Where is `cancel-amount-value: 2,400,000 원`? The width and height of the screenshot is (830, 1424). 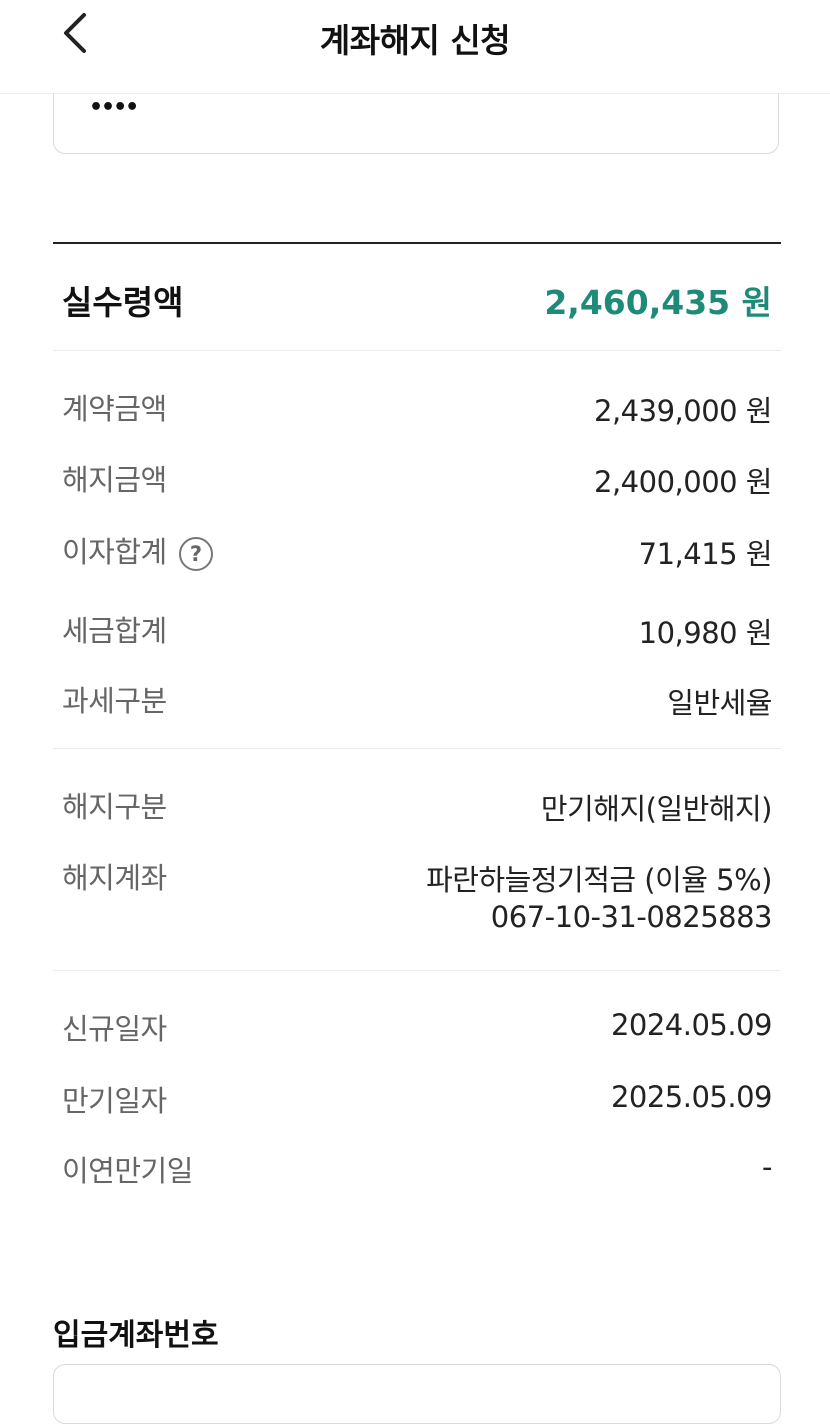 cancel-amount-value: 2,400,000 원 is located at coordinates (683, 482).